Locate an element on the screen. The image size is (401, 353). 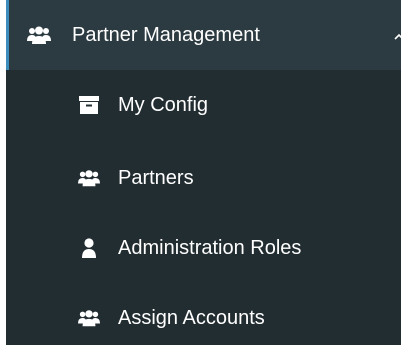
sidebar-item-label: My Config is located at coordinates (163, 105).